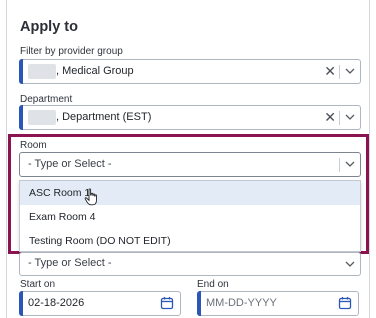  What do you see at coordinates (70, 263) in the screenshot?
I see `secondary-select-placeholder: - Type or Select -` at bounding box center [70, 263].